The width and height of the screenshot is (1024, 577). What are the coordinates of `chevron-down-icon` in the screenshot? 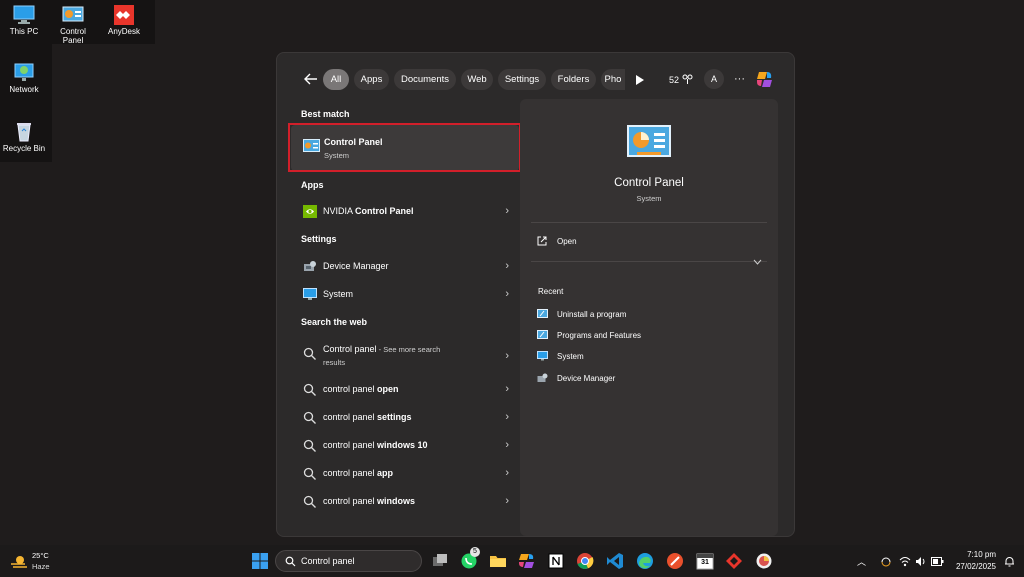 It's located at (757, 262).